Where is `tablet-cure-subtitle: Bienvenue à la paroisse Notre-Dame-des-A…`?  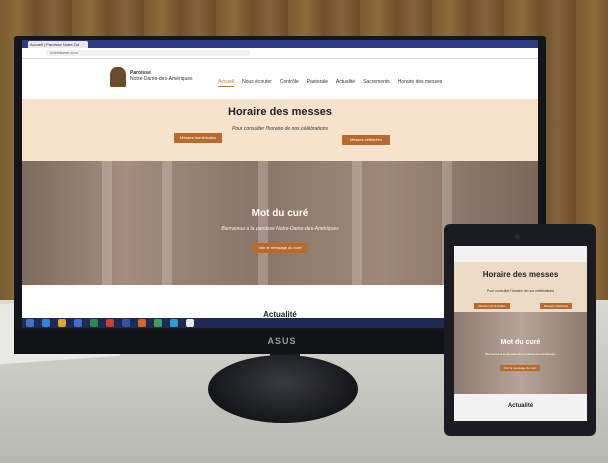 tablet-cure-subtitle: Bienvenue à la paroisse Notre-Dame-des-A… is located at coordinates (520, 354).